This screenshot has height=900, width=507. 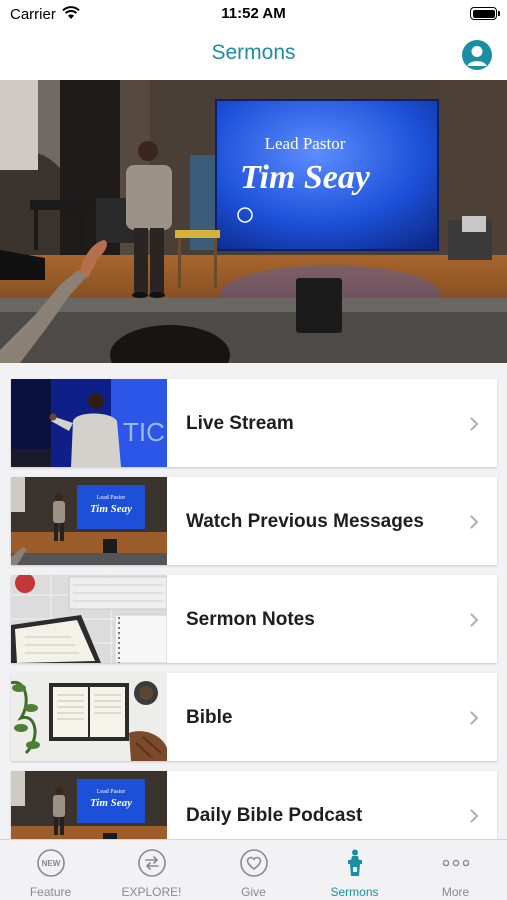 What do you see at coordinates (89, 619) in the screenshot?
I see `sermon-notes-thumbnail` at bounding box center [89, 619].